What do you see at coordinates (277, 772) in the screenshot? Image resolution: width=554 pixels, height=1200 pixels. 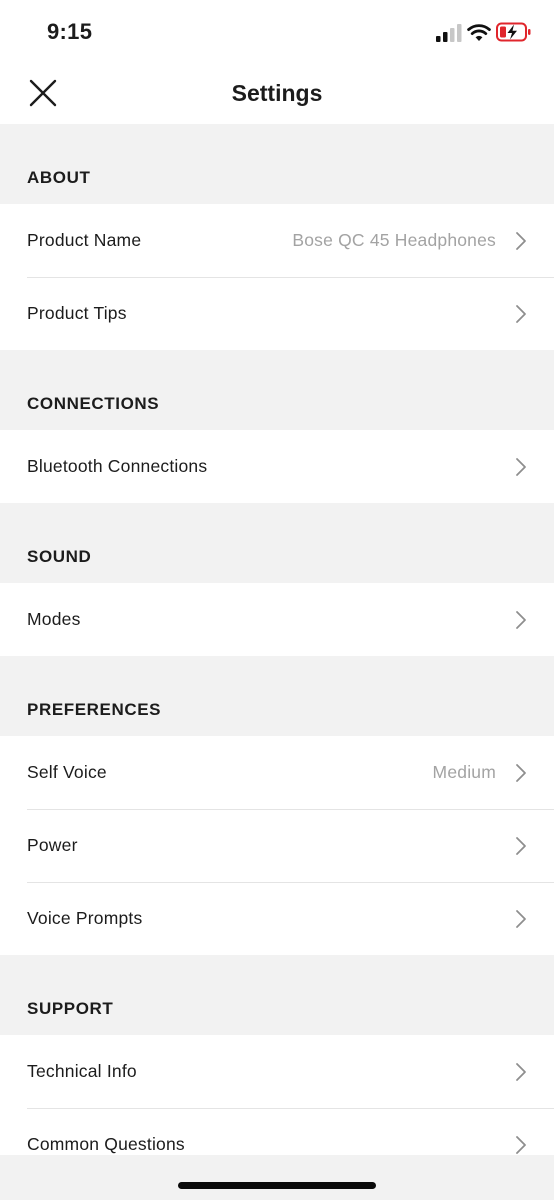 I see `settings-row-self-voice: Self Voice Medium` at bounding box center [277, 772].